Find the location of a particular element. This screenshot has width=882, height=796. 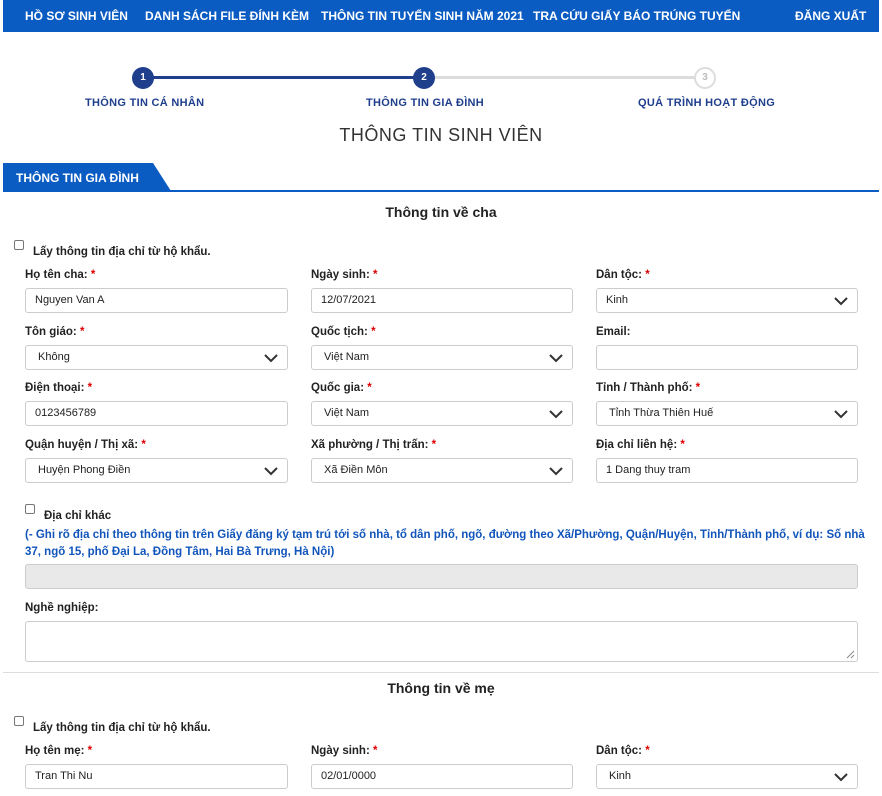

father-name-label: Họ tên cha: * is located at coordinates (60, 275).